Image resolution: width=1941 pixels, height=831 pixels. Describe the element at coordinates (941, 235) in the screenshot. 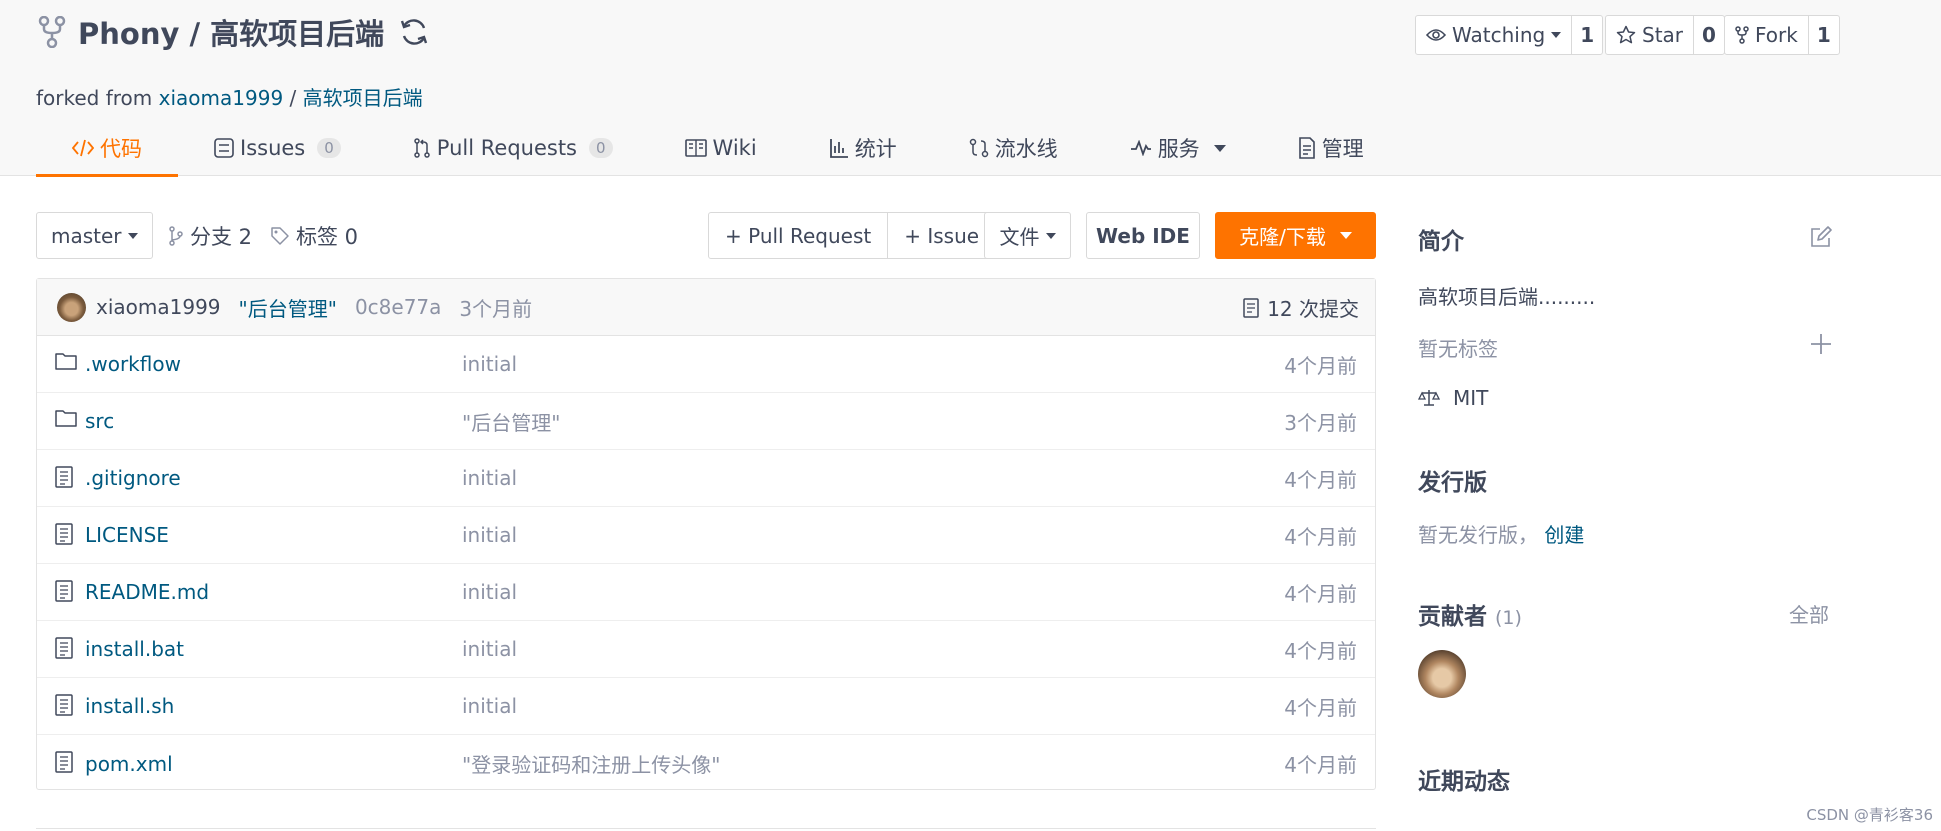

I see `new-issue-button: + Issue` at that location.